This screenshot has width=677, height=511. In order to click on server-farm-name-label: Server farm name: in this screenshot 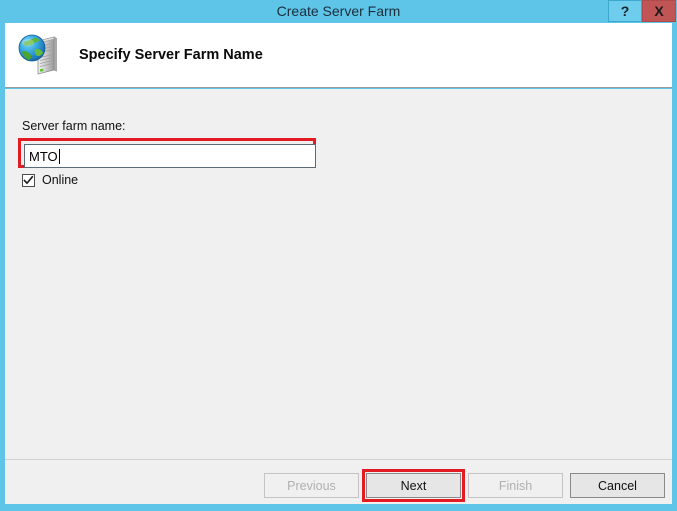, I will do `click(74, 126)`.